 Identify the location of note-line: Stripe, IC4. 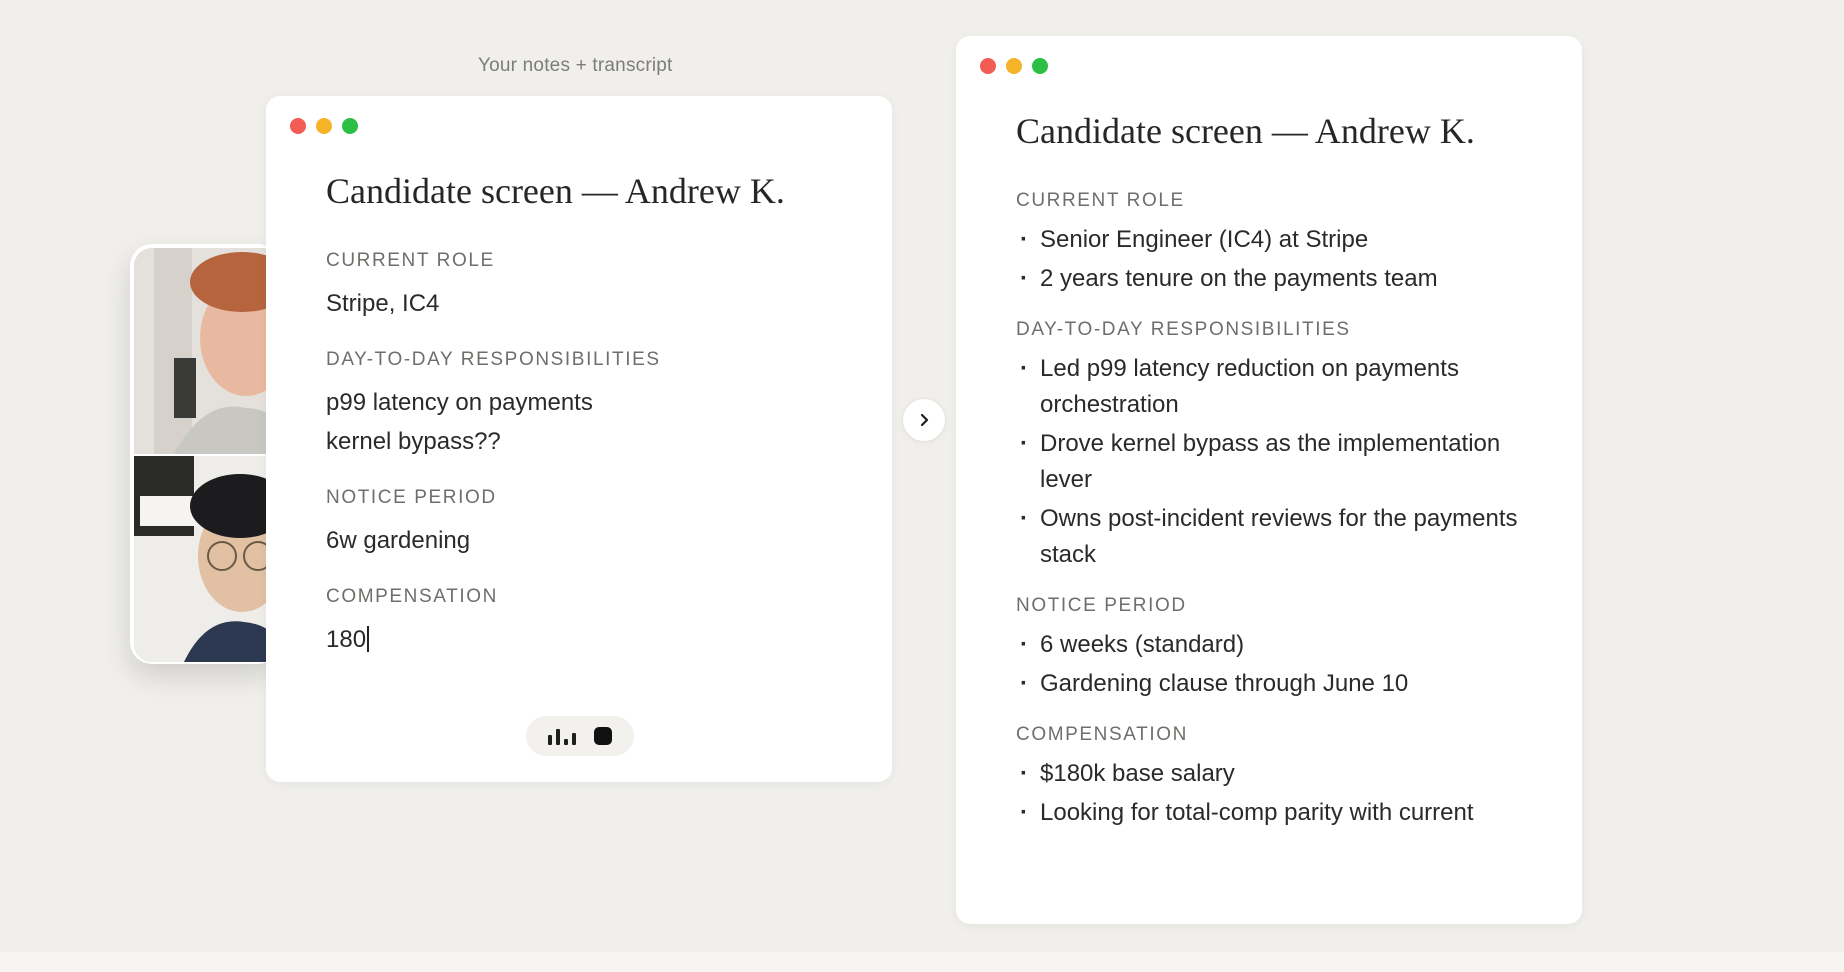
(589, 303).